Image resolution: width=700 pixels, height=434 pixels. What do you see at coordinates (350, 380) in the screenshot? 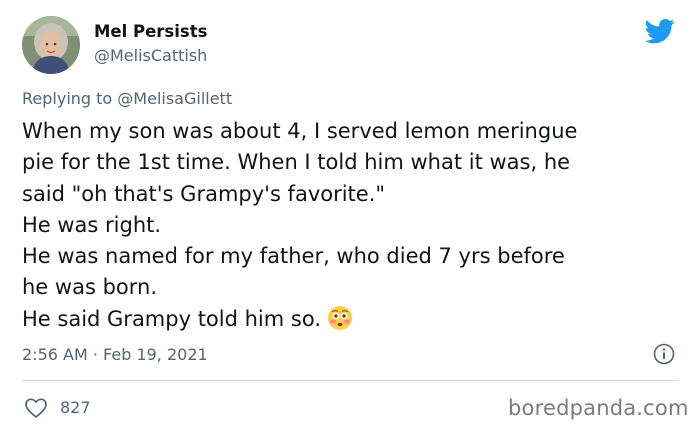
I see `divider` at bounding box center [350, 380].